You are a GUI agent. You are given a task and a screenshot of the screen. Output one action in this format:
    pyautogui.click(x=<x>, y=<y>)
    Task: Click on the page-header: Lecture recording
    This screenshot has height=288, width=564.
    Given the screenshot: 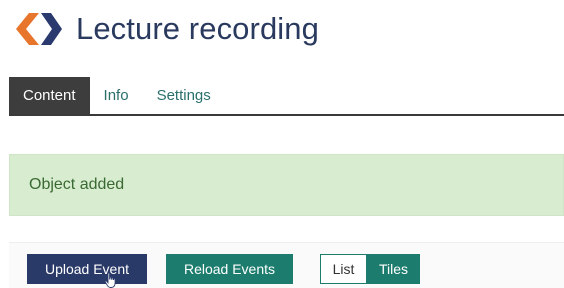 What is the action you would take?
    pyautogui.click(x=165, y=29)
    